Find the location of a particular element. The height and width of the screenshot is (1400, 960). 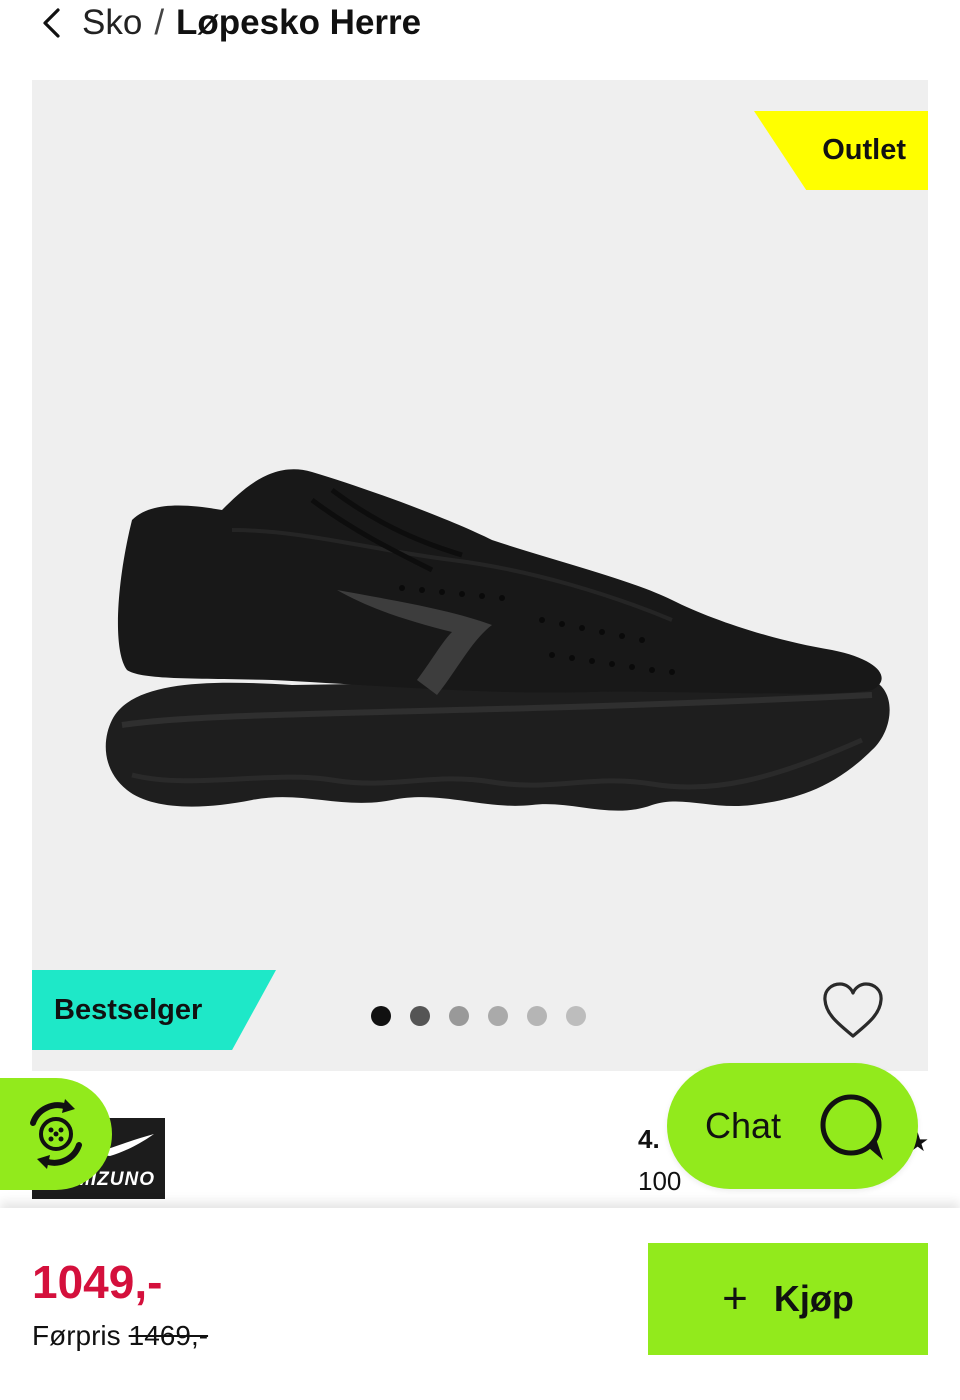

recommend-percentage: 100 is located at coordinates (660, 1181).